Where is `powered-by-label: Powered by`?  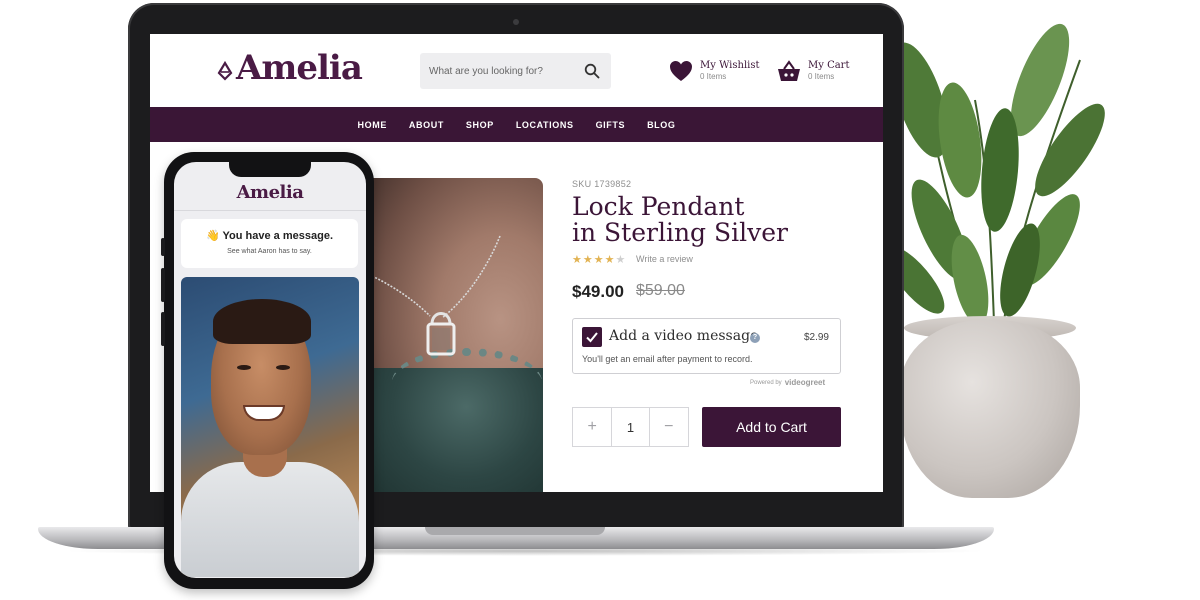
powered-by-label: Powered by is located at coordinates (766, 382).